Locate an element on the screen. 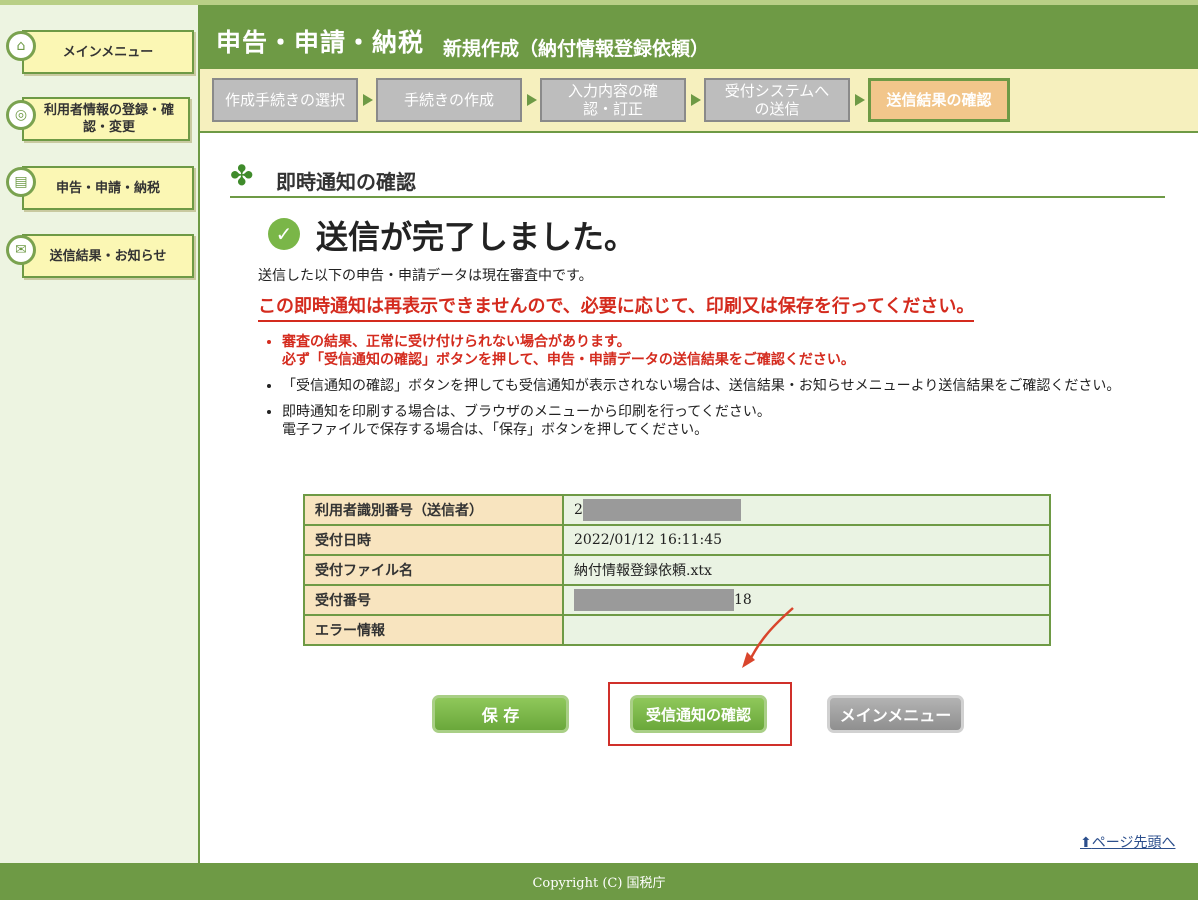 The width and height of the screenshot is (1198, 900). note-text: 即時通知を印刷する場合は、ブラウザのメニューから印刷を行ってください。 is located at coordinates (526, 412).